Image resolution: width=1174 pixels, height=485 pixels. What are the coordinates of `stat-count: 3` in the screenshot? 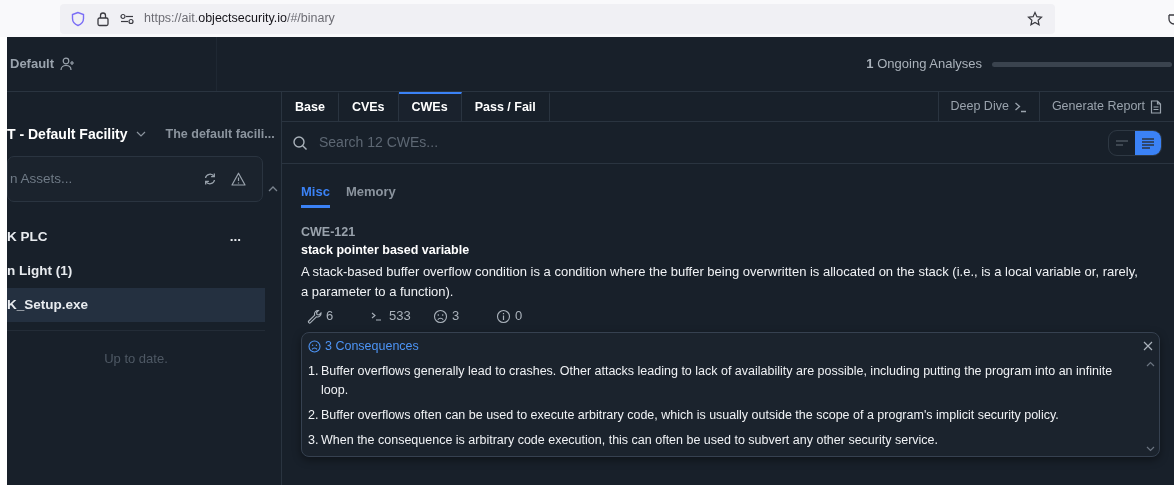 It's located at (456, 316).